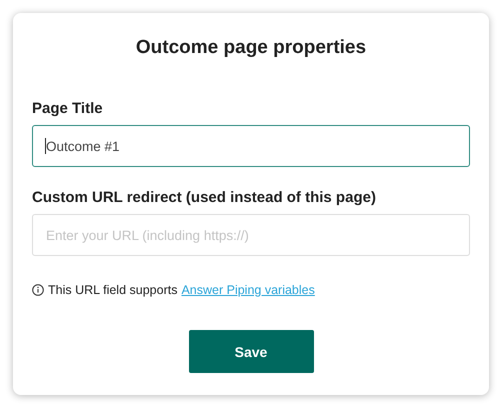 The height and width of the screenshot is (408, 502). Describe the element at coordinates (251, 146) in the screenshot. I see `input-field: Outcome #1` at that location.